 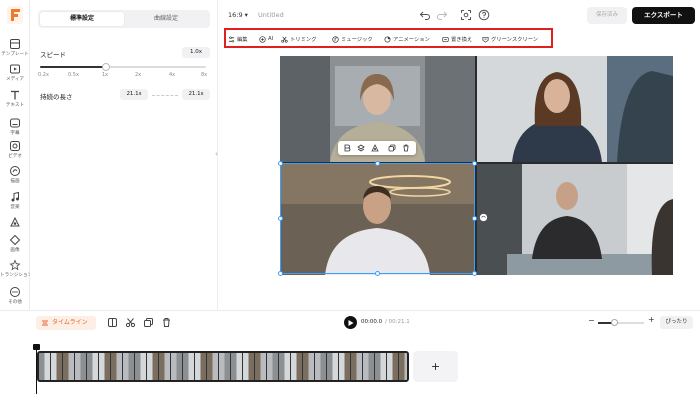 What do you see at coordinates (614, 322) in the screenshot?
I see `zoom-slider-thumb` at bounding box center [614, 322].